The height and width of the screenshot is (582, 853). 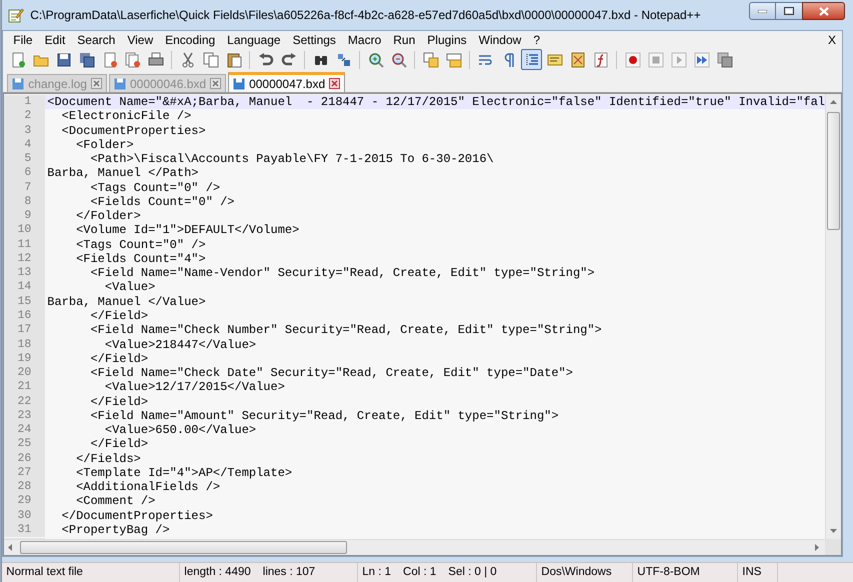 What do you see at coordinates (25, 359) in the screenshot?
I see `line-number: 19` at bounding box center [25, 359].